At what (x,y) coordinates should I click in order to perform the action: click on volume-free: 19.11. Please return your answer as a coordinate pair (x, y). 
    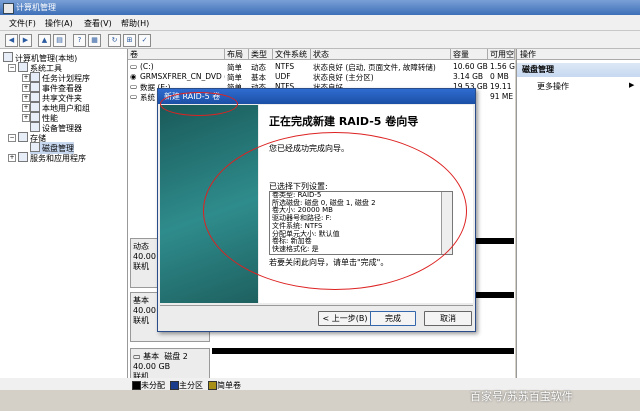
    Looking at the image, I should click on (501, 86).